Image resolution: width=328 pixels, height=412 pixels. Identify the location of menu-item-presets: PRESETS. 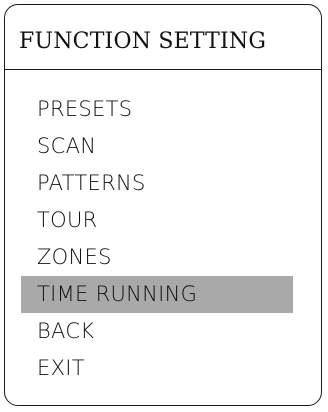
(157, 109).